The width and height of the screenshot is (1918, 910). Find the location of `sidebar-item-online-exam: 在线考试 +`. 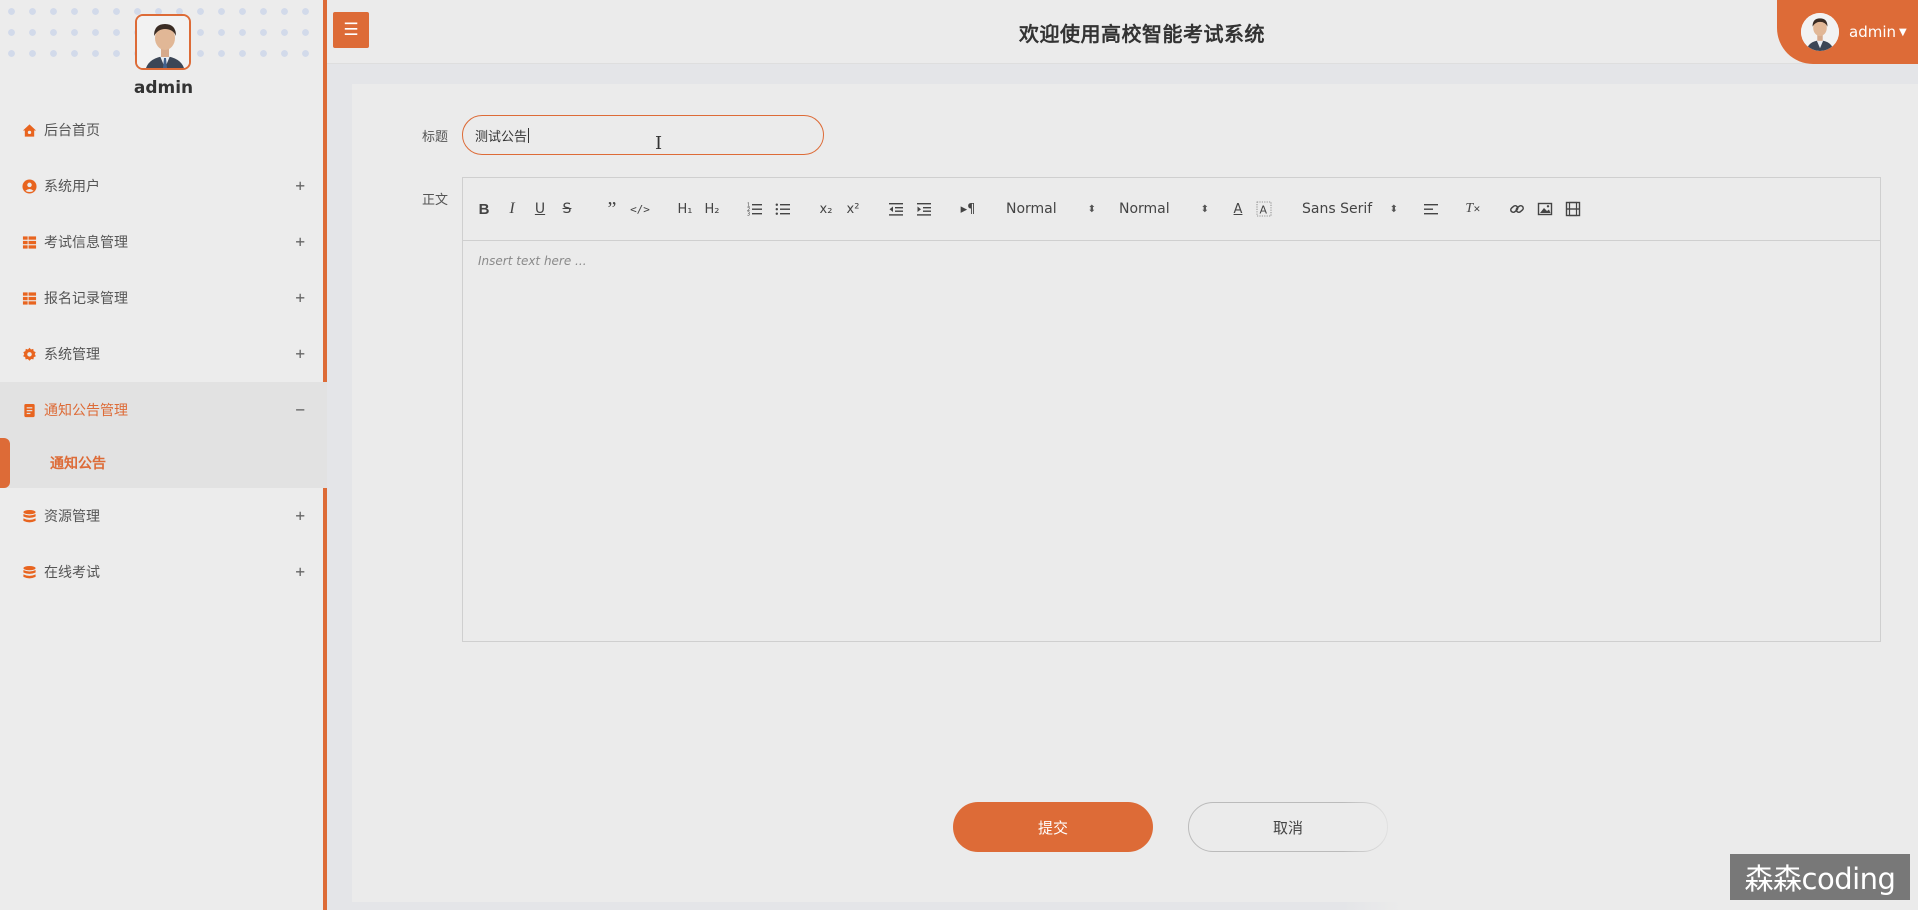

sidebar-item-online-exam: 在线考试 + is located at coordinates (163, 572).